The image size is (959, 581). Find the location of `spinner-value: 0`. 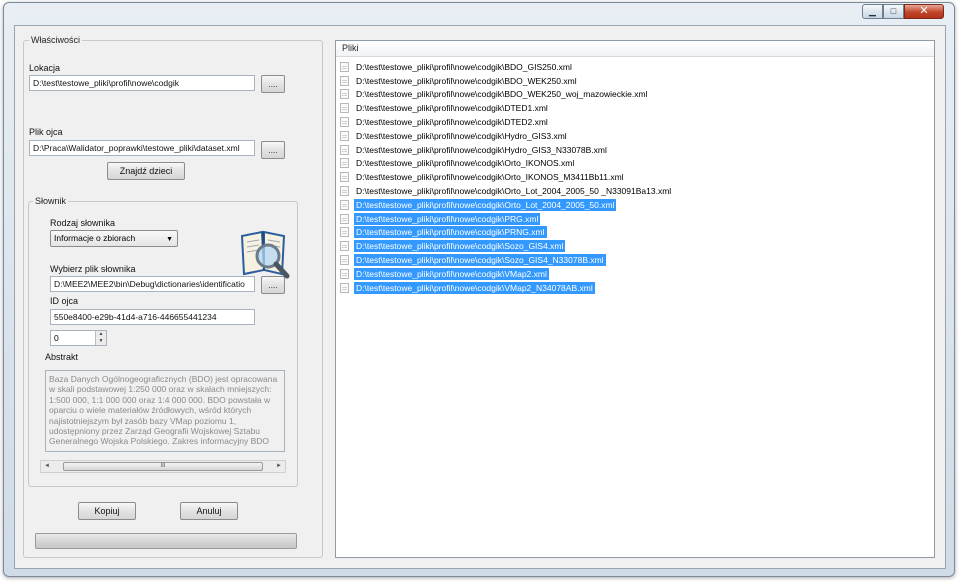

spinner-value: 0 is located at coordinates (56, 338).